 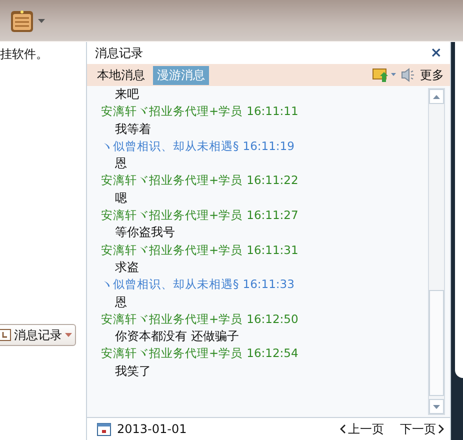 I want to click on message-time: 16:11:19, so click(x=268, y=146).